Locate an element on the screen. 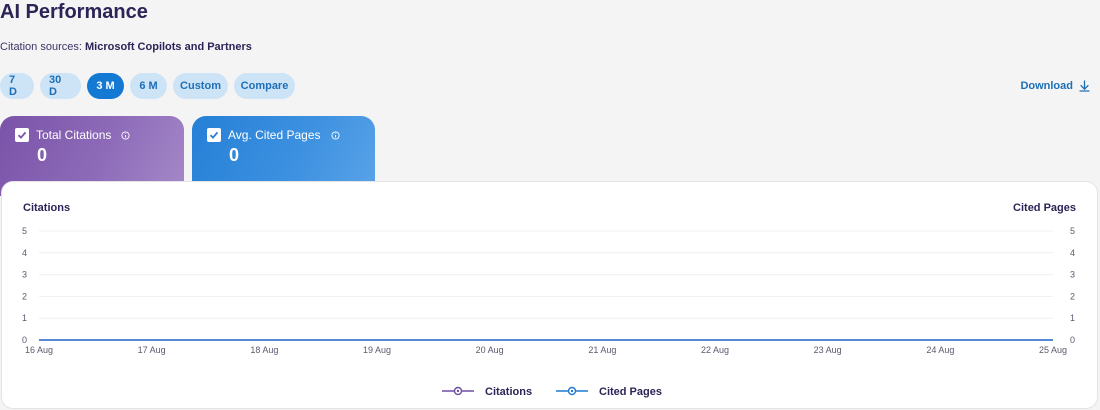 This screenshot has width=1100, height=410. x-tick-label: 17 Aug is located at coordinates (152, 350).